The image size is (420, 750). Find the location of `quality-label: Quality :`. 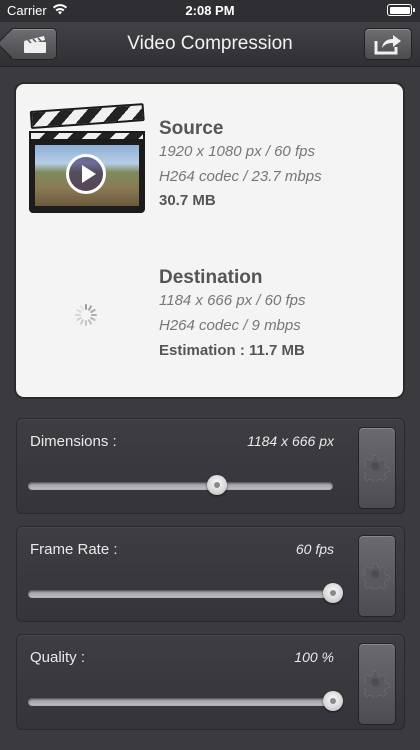

quality-label: Quality : is located at coordinates (58, 657).